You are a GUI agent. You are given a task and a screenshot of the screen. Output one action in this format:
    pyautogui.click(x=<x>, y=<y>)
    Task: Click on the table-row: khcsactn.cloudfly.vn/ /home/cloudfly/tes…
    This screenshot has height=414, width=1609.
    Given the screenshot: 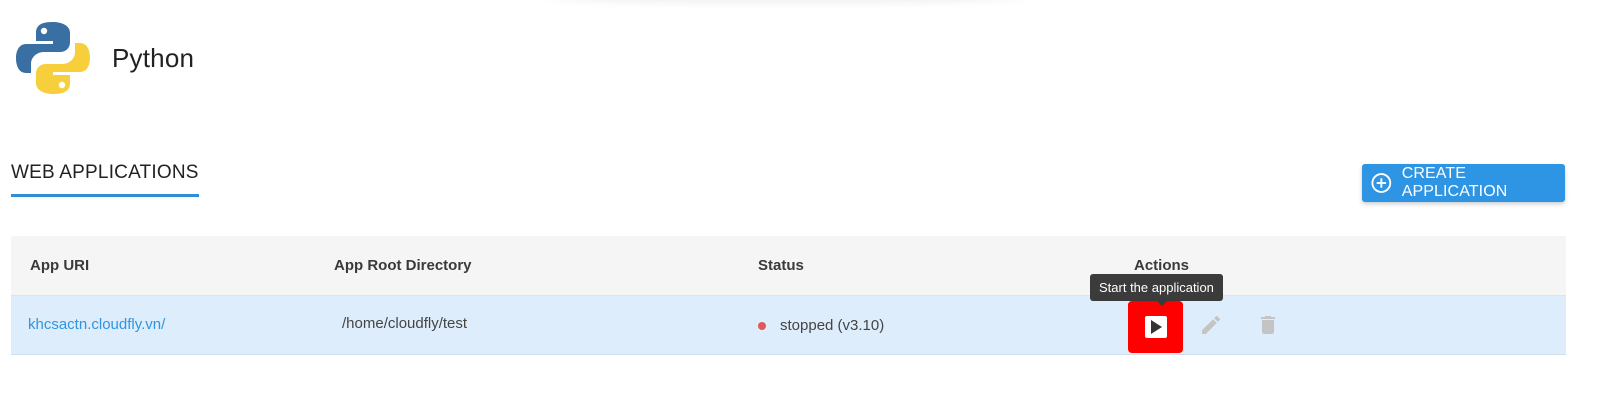 What is the action you would take?
    pyautogui.click(x=788, y=325)
    